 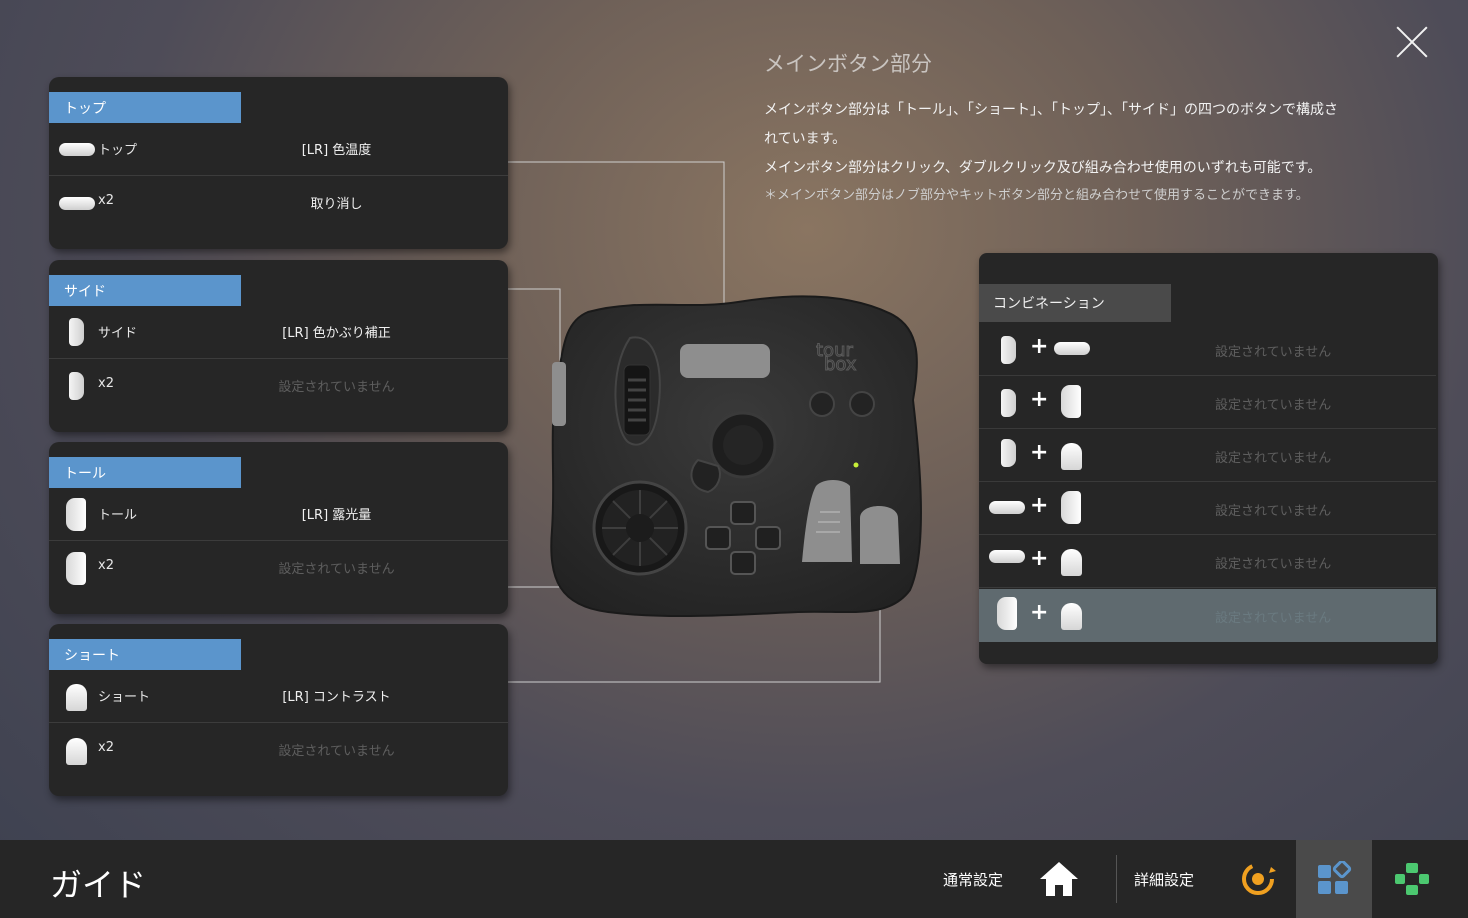 I want to click on panel-short: ショート ショート [LR] コントラスト x2 設定されていません, so click(x=278, y=710).